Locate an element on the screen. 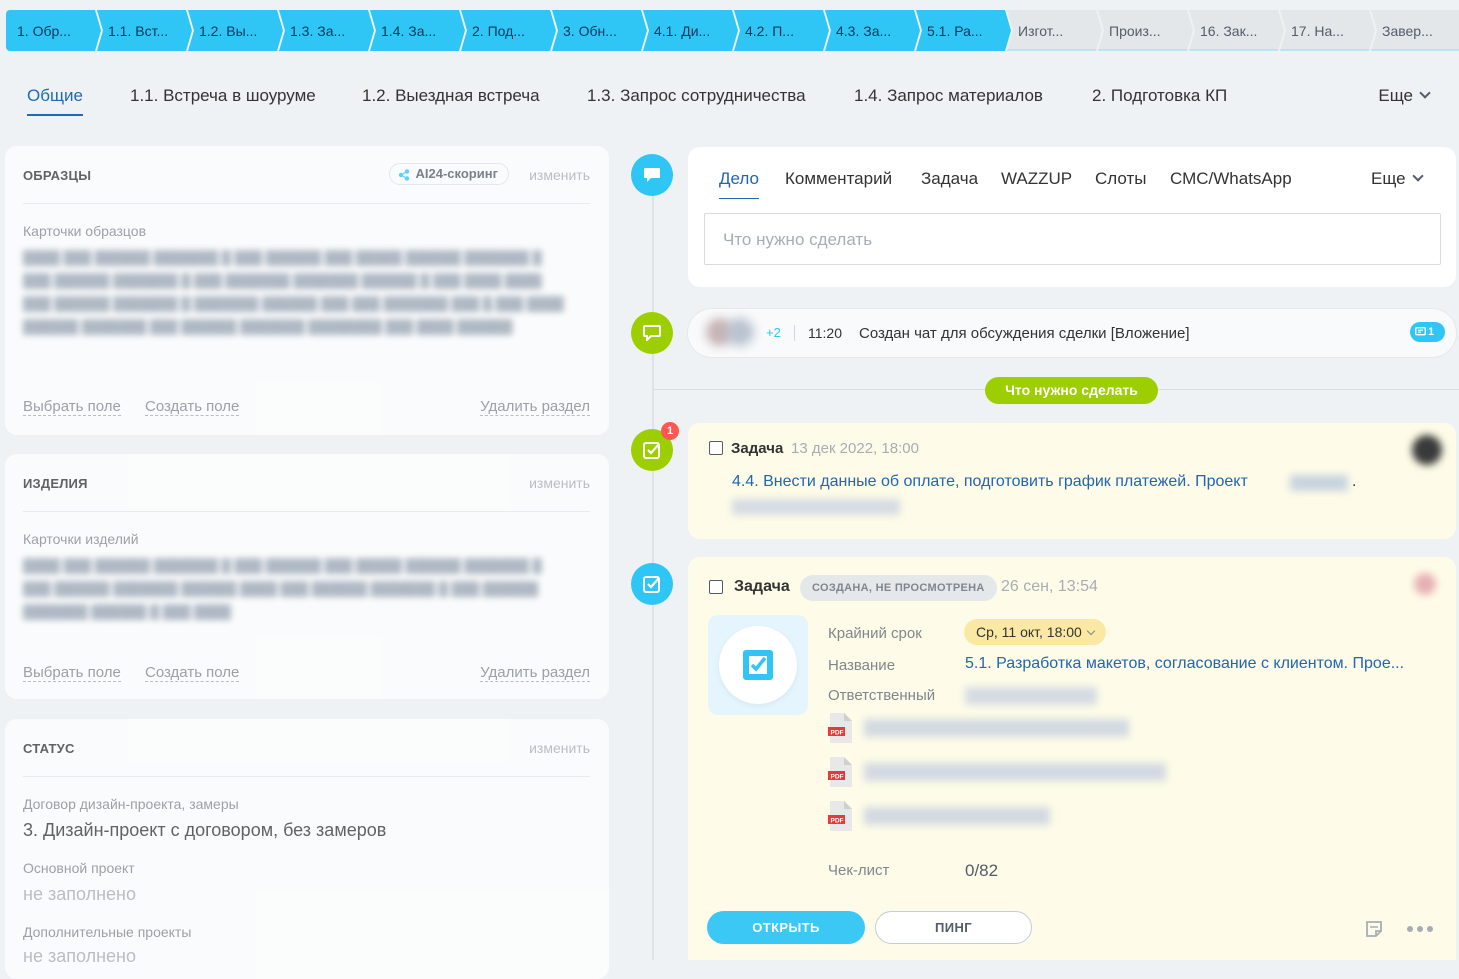 Image resolution: width=1459 pixels, height=979 pixels. comments-counter: 1 is located at coordinates (1427, 332).